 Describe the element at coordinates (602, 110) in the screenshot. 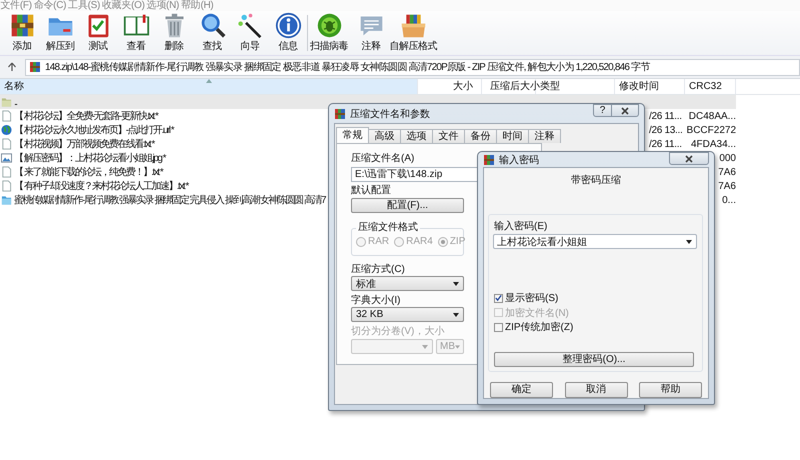

I see `help-button: ?` at that location.